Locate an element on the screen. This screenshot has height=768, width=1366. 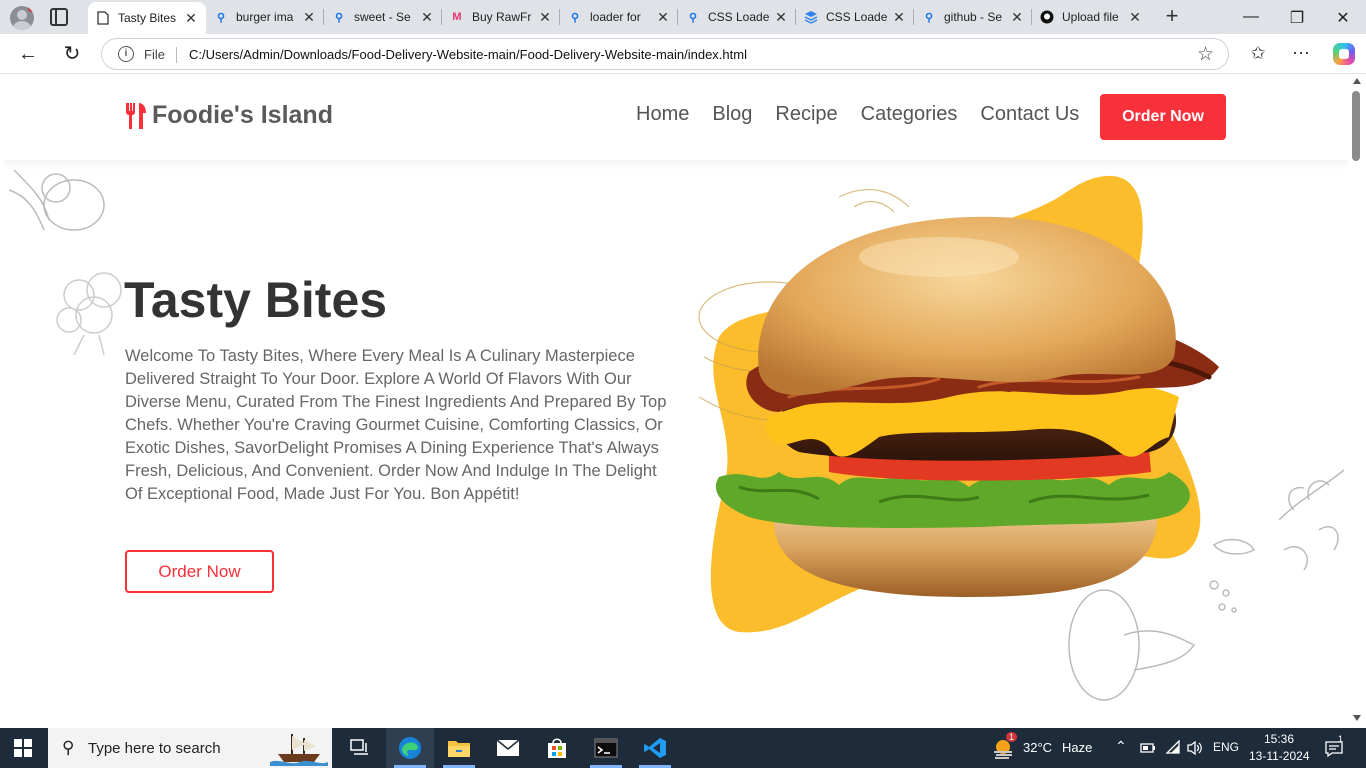
header-order-now-button: Order Now is located at coordinates (1163, 117).